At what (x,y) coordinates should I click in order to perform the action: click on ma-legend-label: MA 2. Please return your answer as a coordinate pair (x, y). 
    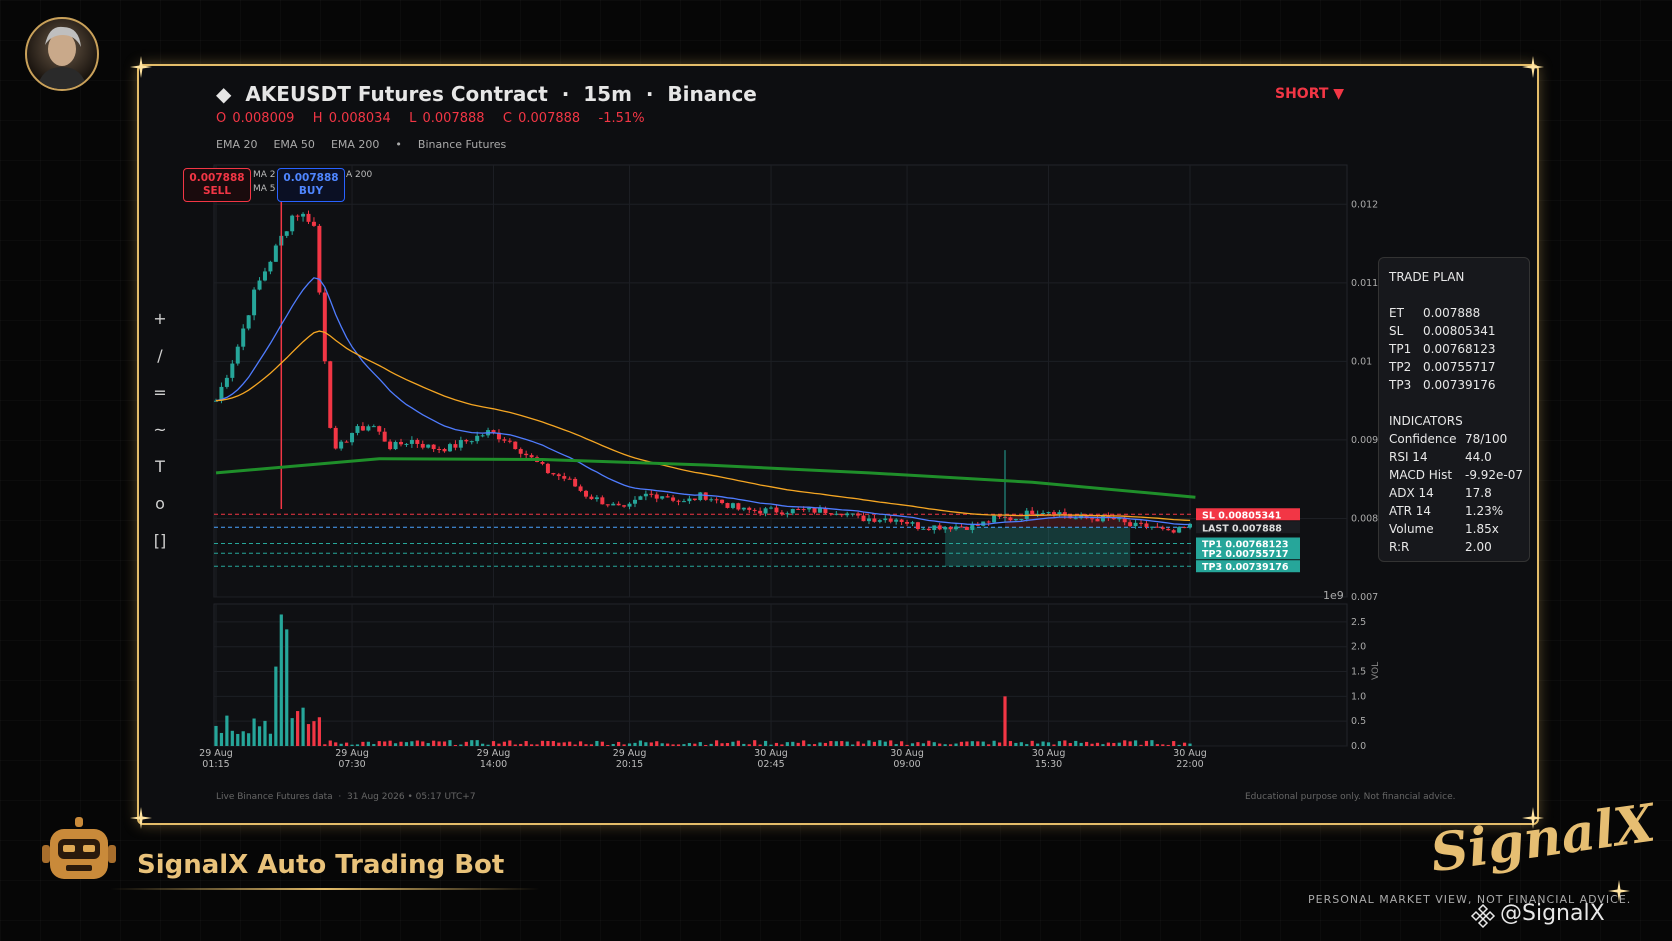
    Looking at the image, I should click on (264, 175).